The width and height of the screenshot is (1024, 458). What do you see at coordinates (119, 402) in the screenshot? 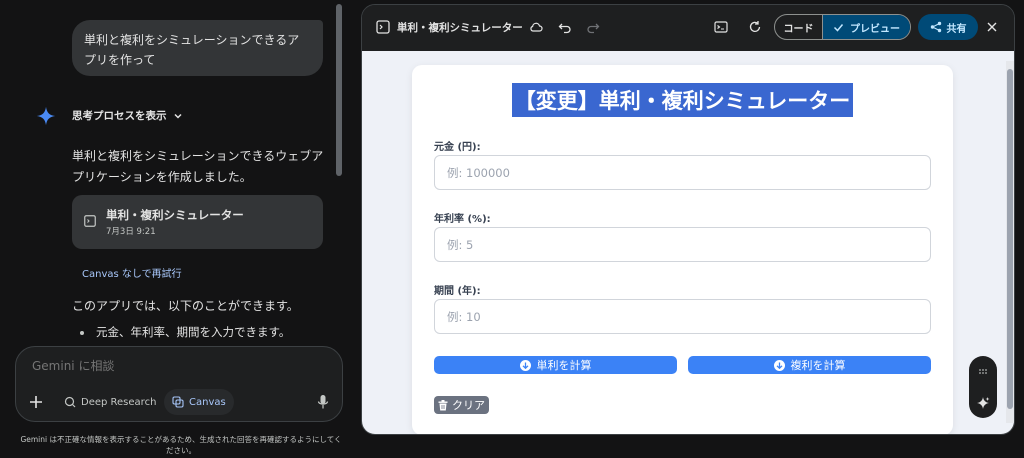
I see `deep-research-label: Deep Research` at bounding box center [119, 402].